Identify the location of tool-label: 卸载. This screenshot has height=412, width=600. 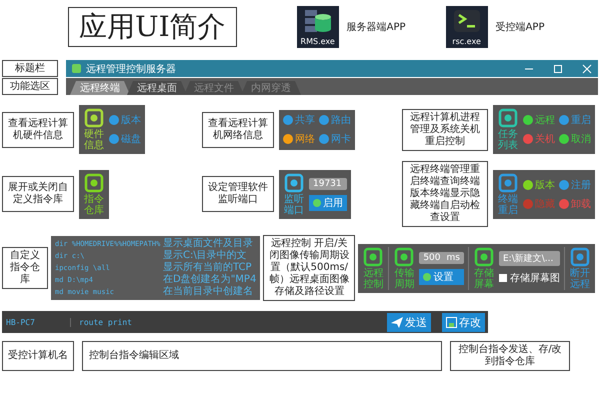
(581, 203).